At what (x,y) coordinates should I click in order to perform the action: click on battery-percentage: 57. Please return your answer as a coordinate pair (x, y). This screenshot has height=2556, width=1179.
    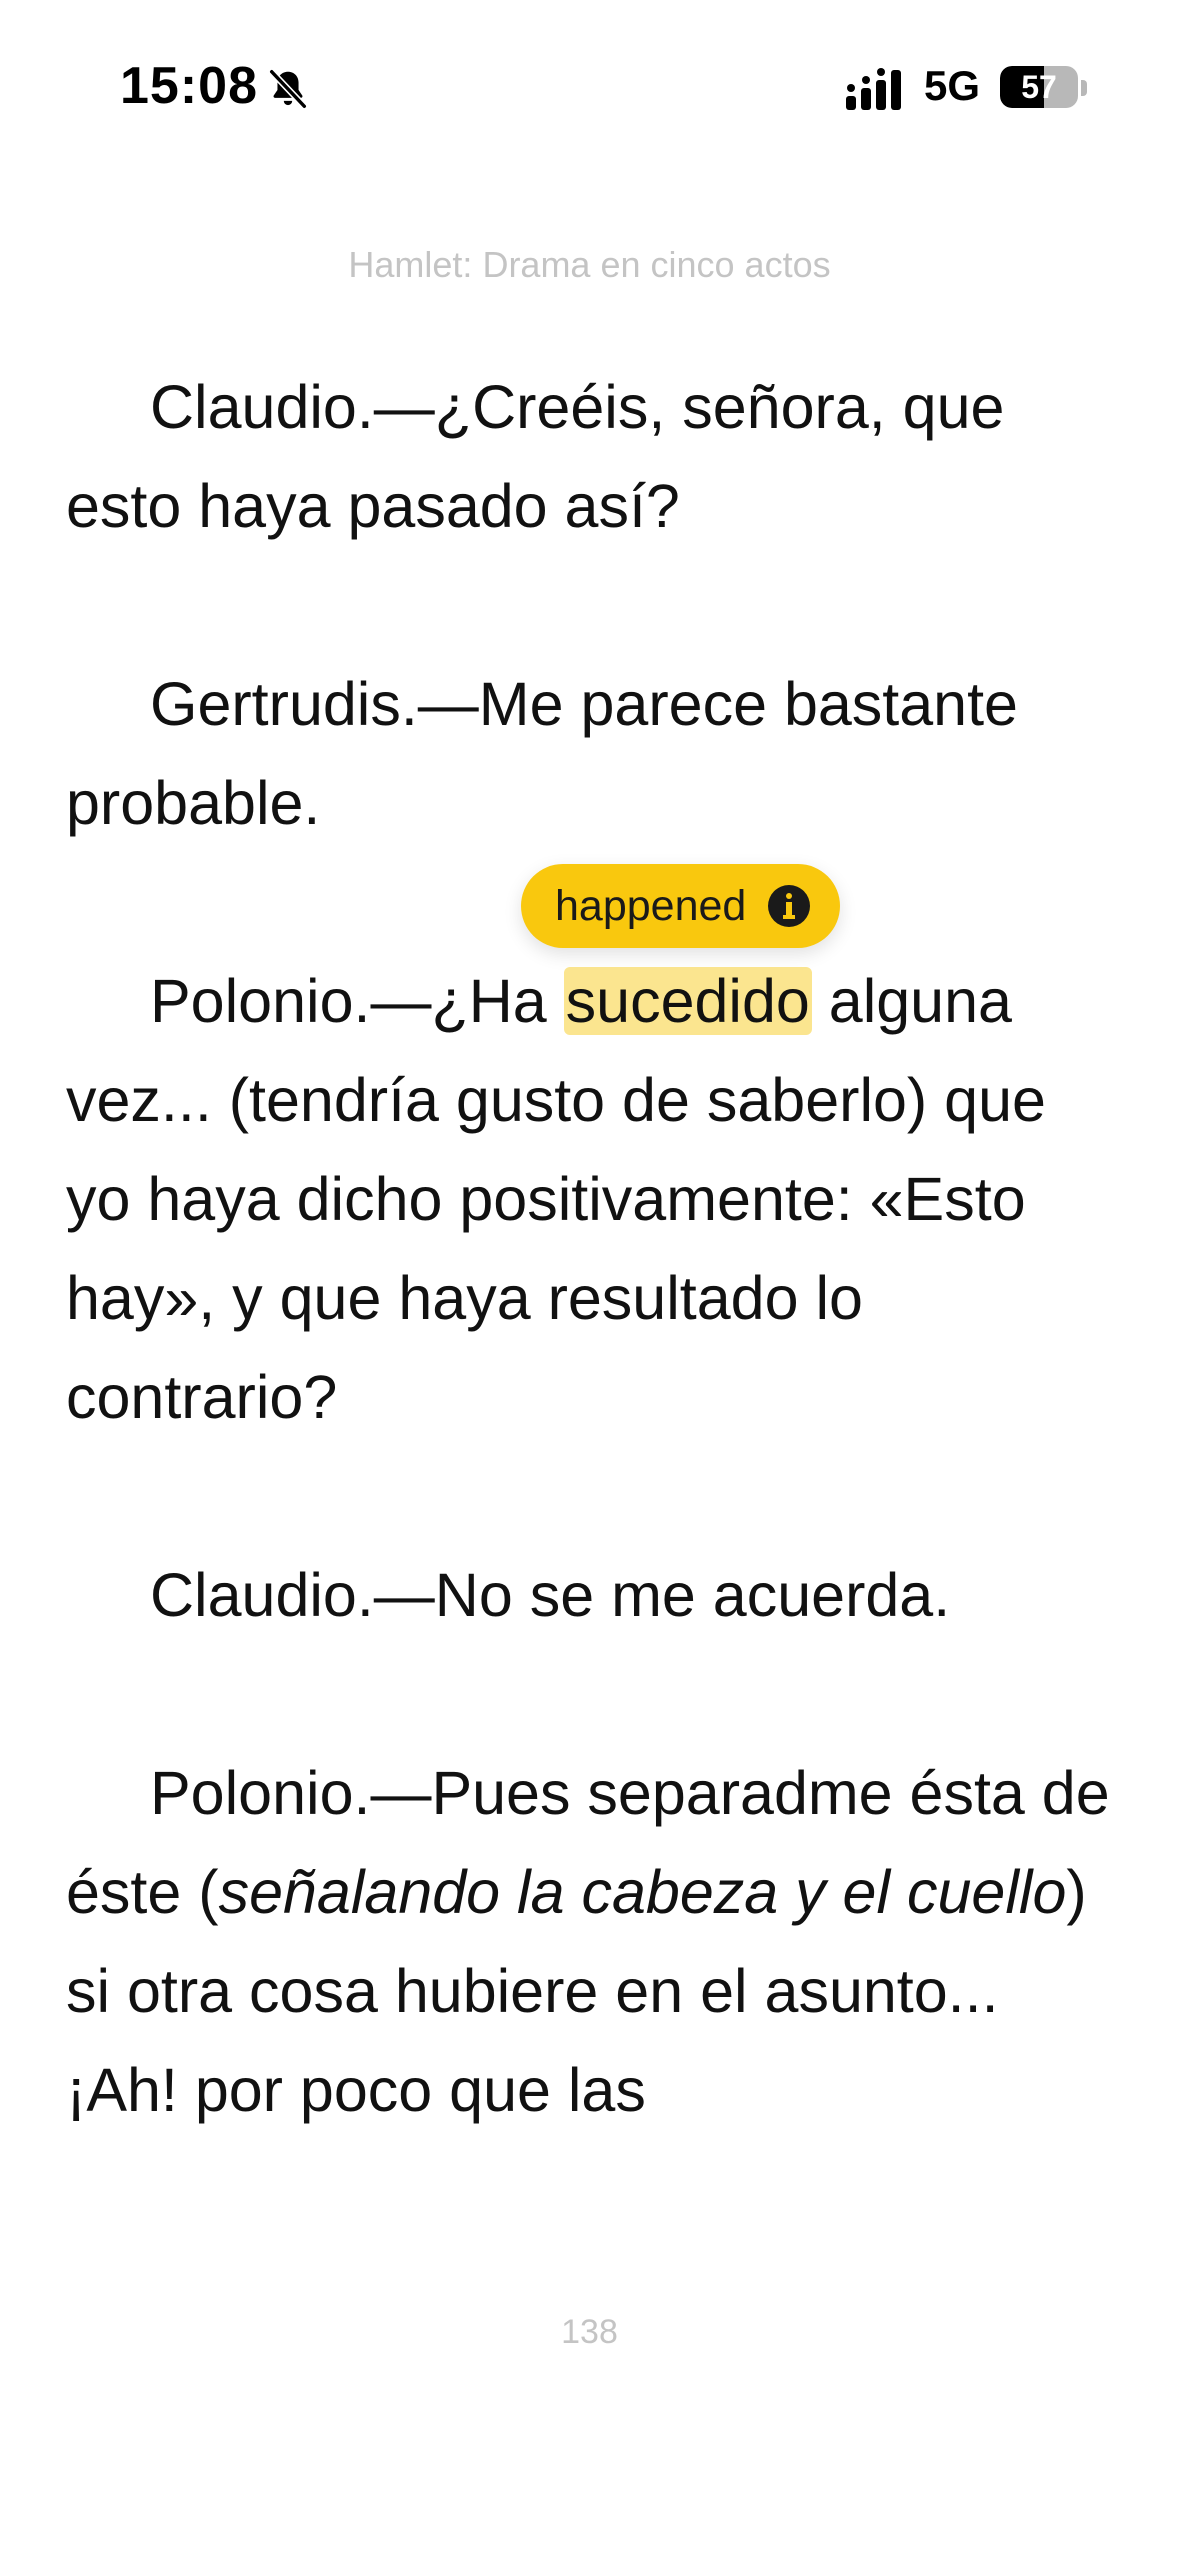
    Looking at the image, I should click on (1039, 87).